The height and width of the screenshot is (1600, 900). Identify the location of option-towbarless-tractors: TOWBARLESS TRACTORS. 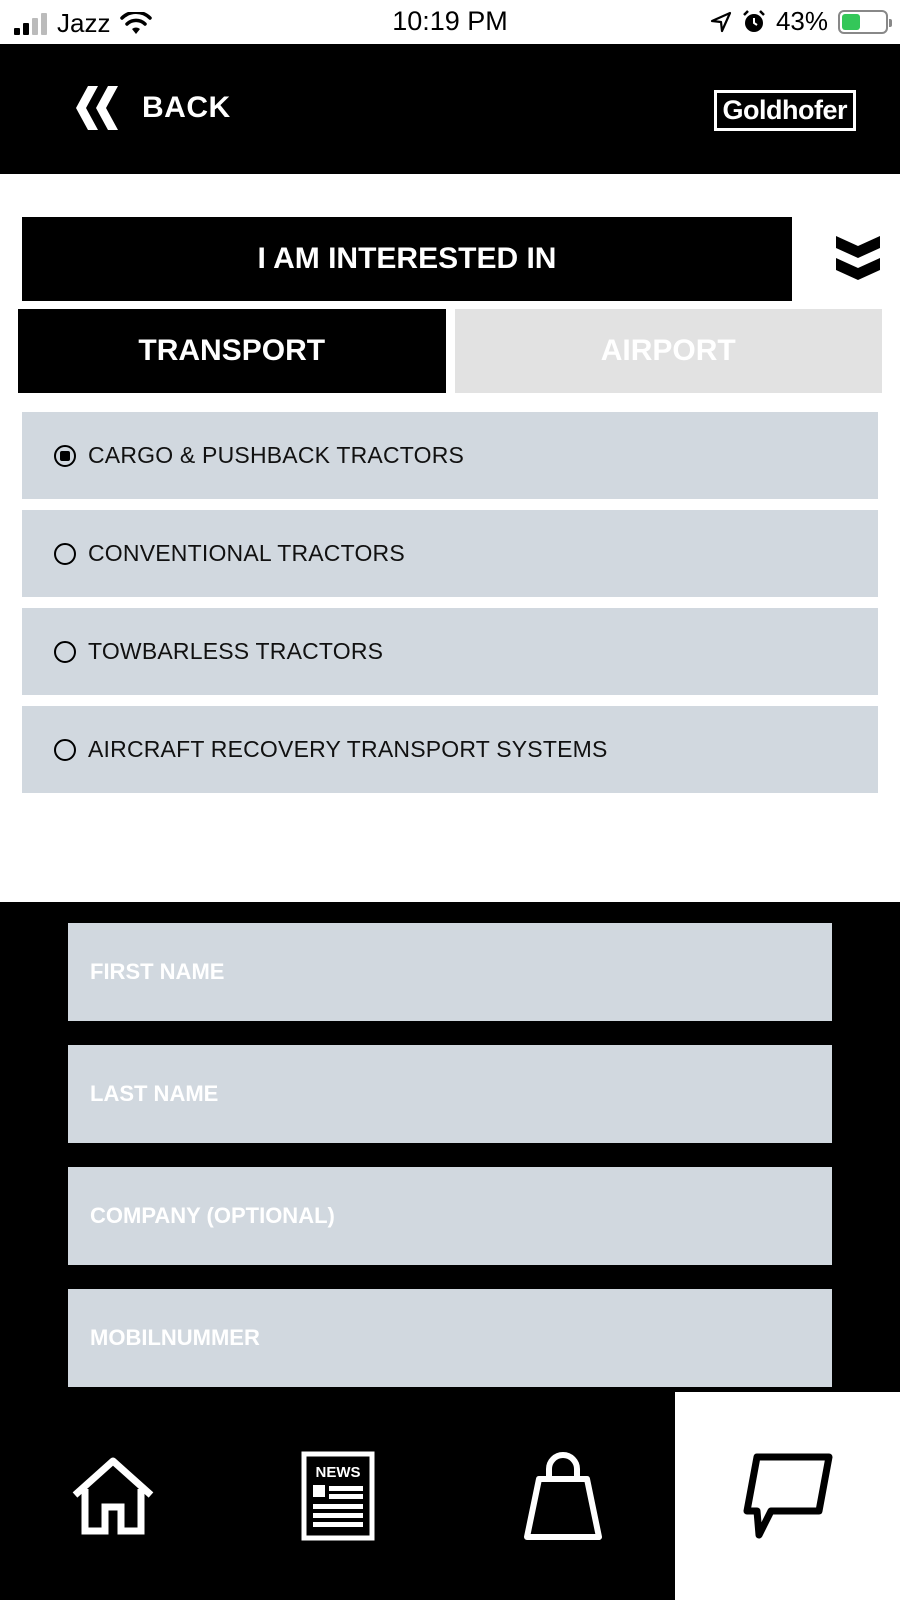
(450, 651).